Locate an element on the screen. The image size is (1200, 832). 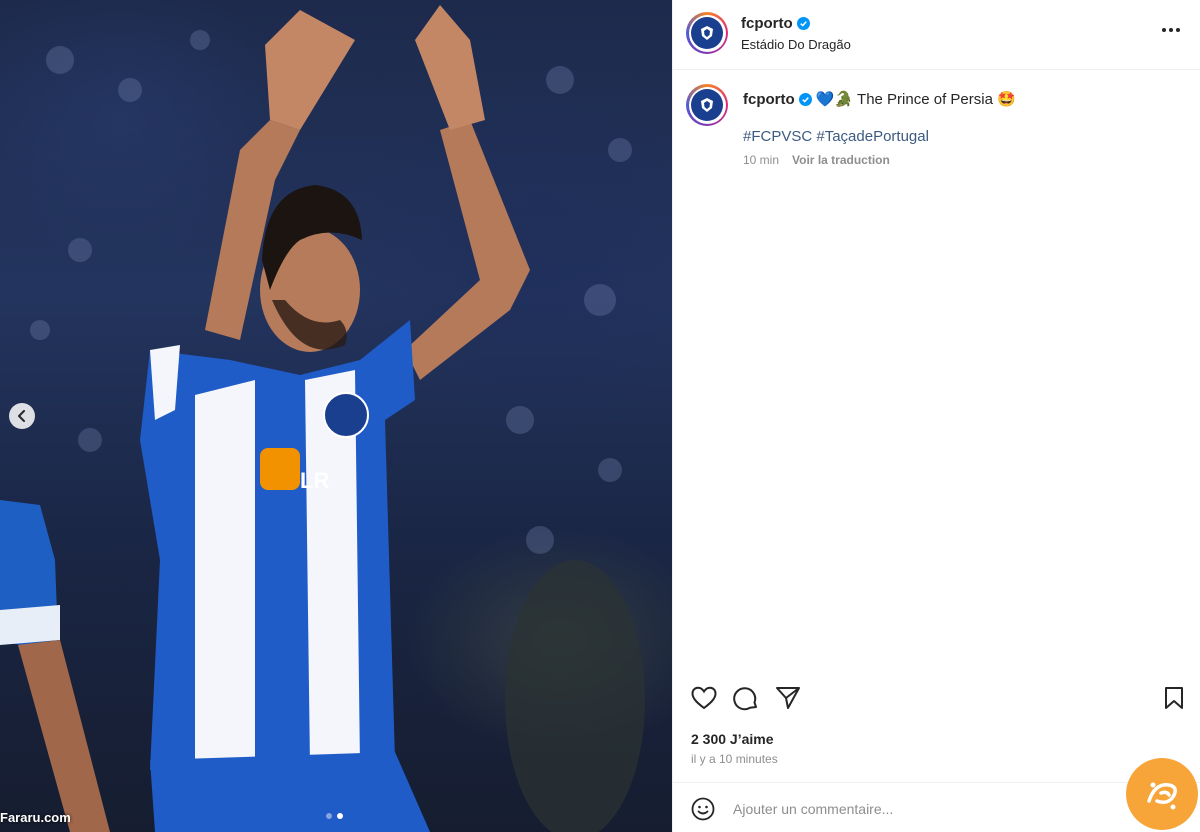
comment-input is located at coordinates (923, 809).